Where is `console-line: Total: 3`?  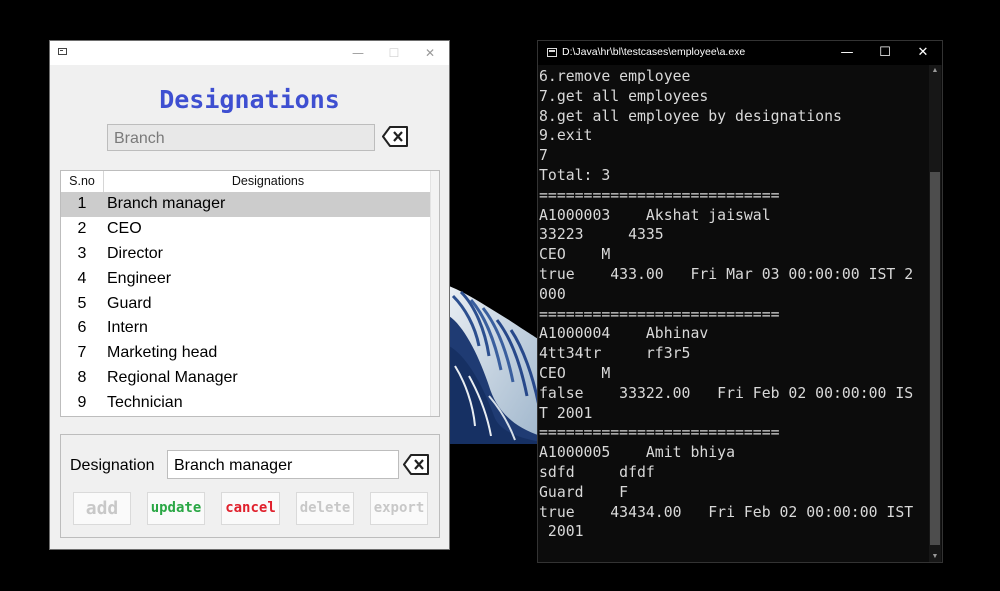
console-line: Total: 3 is located at coordinates (575, 175).